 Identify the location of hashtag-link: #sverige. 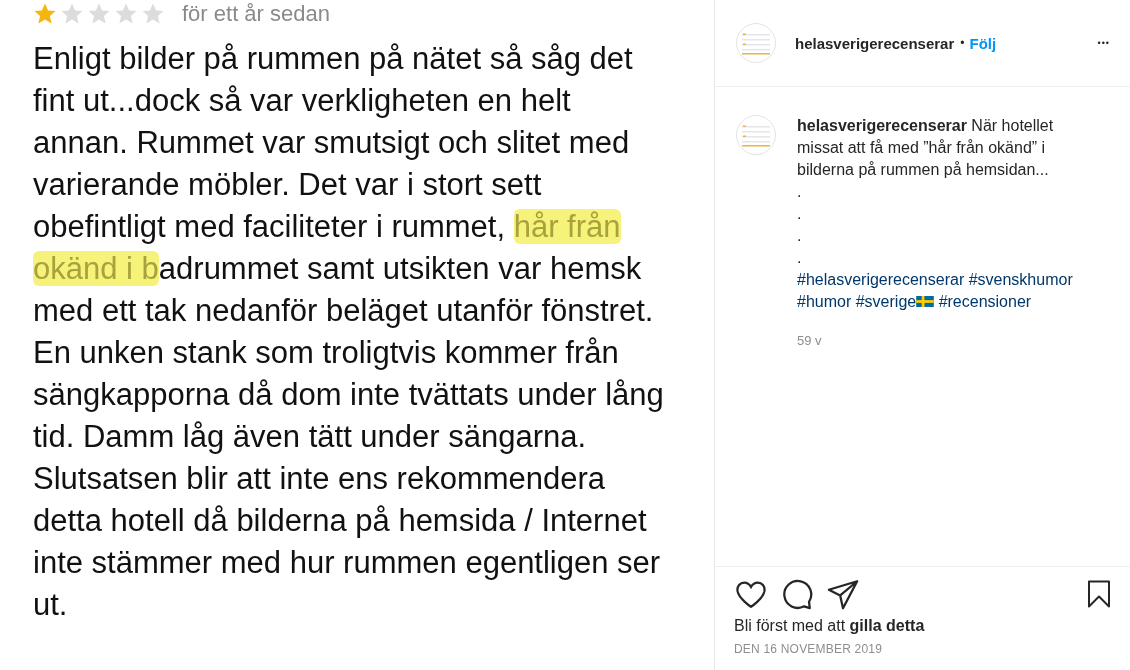
(895, 301).